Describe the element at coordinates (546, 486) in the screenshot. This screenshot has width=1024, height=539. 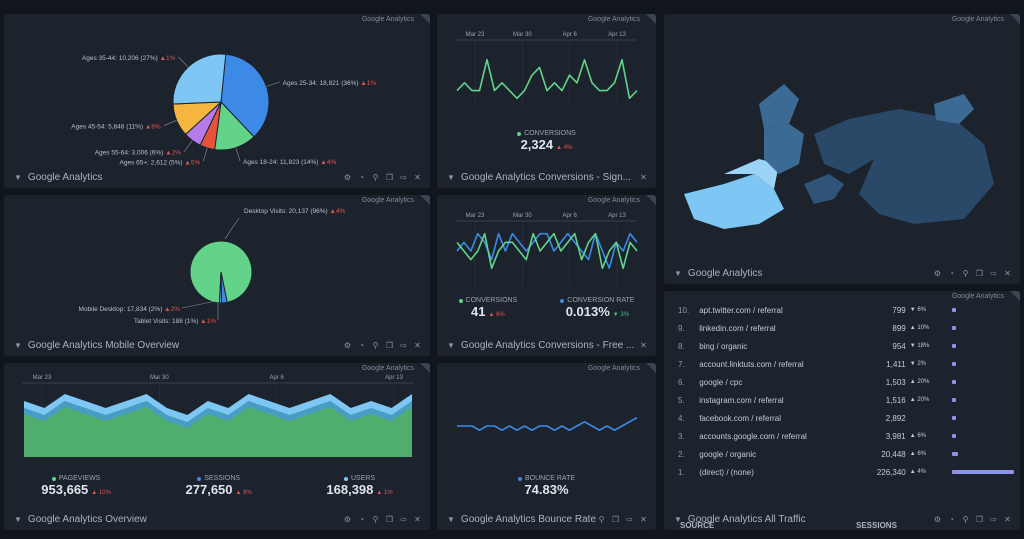
I see `bounce-stat: BOUNCE RATE 74.83%` at that location.